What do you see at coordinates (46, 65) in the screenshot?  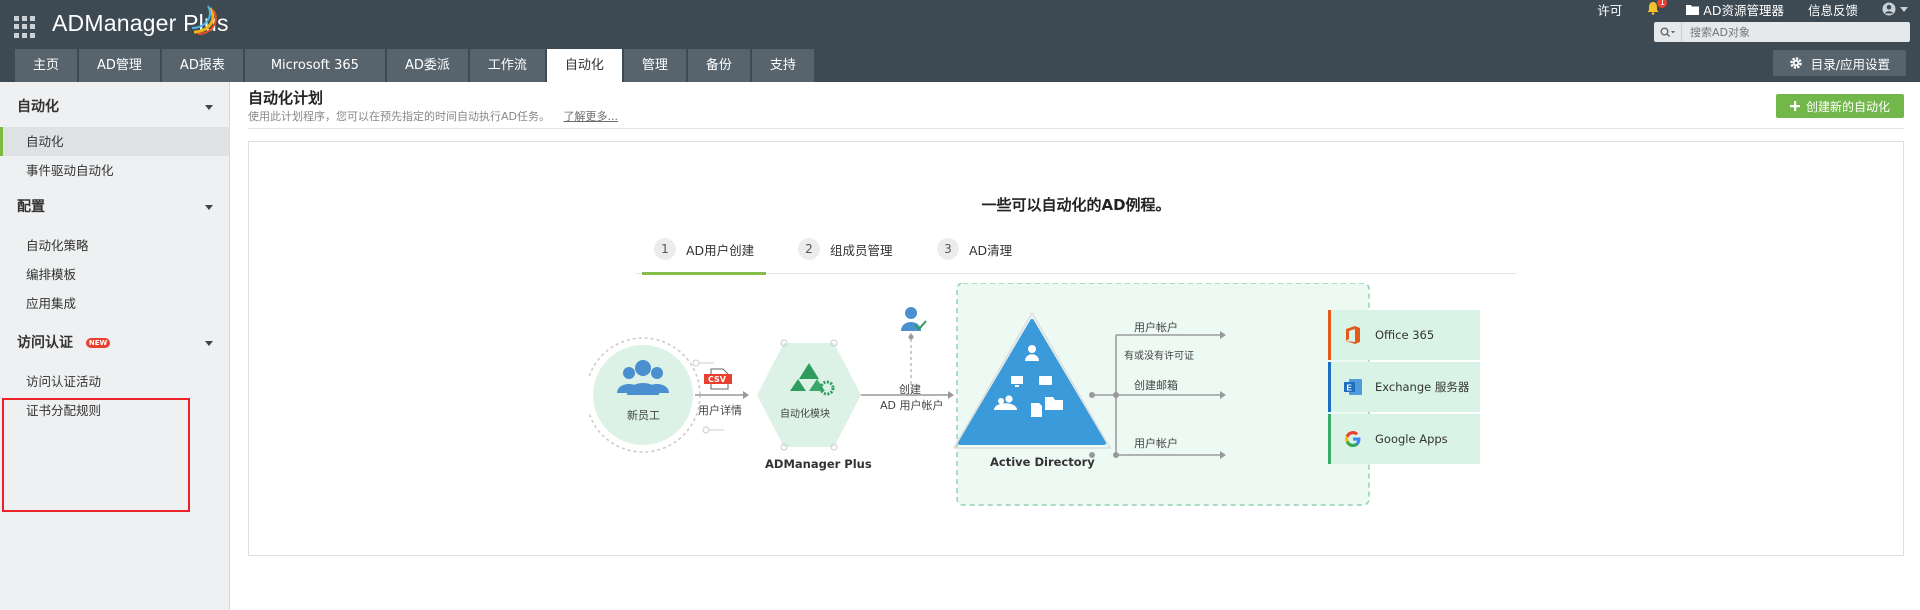 I see `tab-home: 主页` at bounding box center [46, 65].